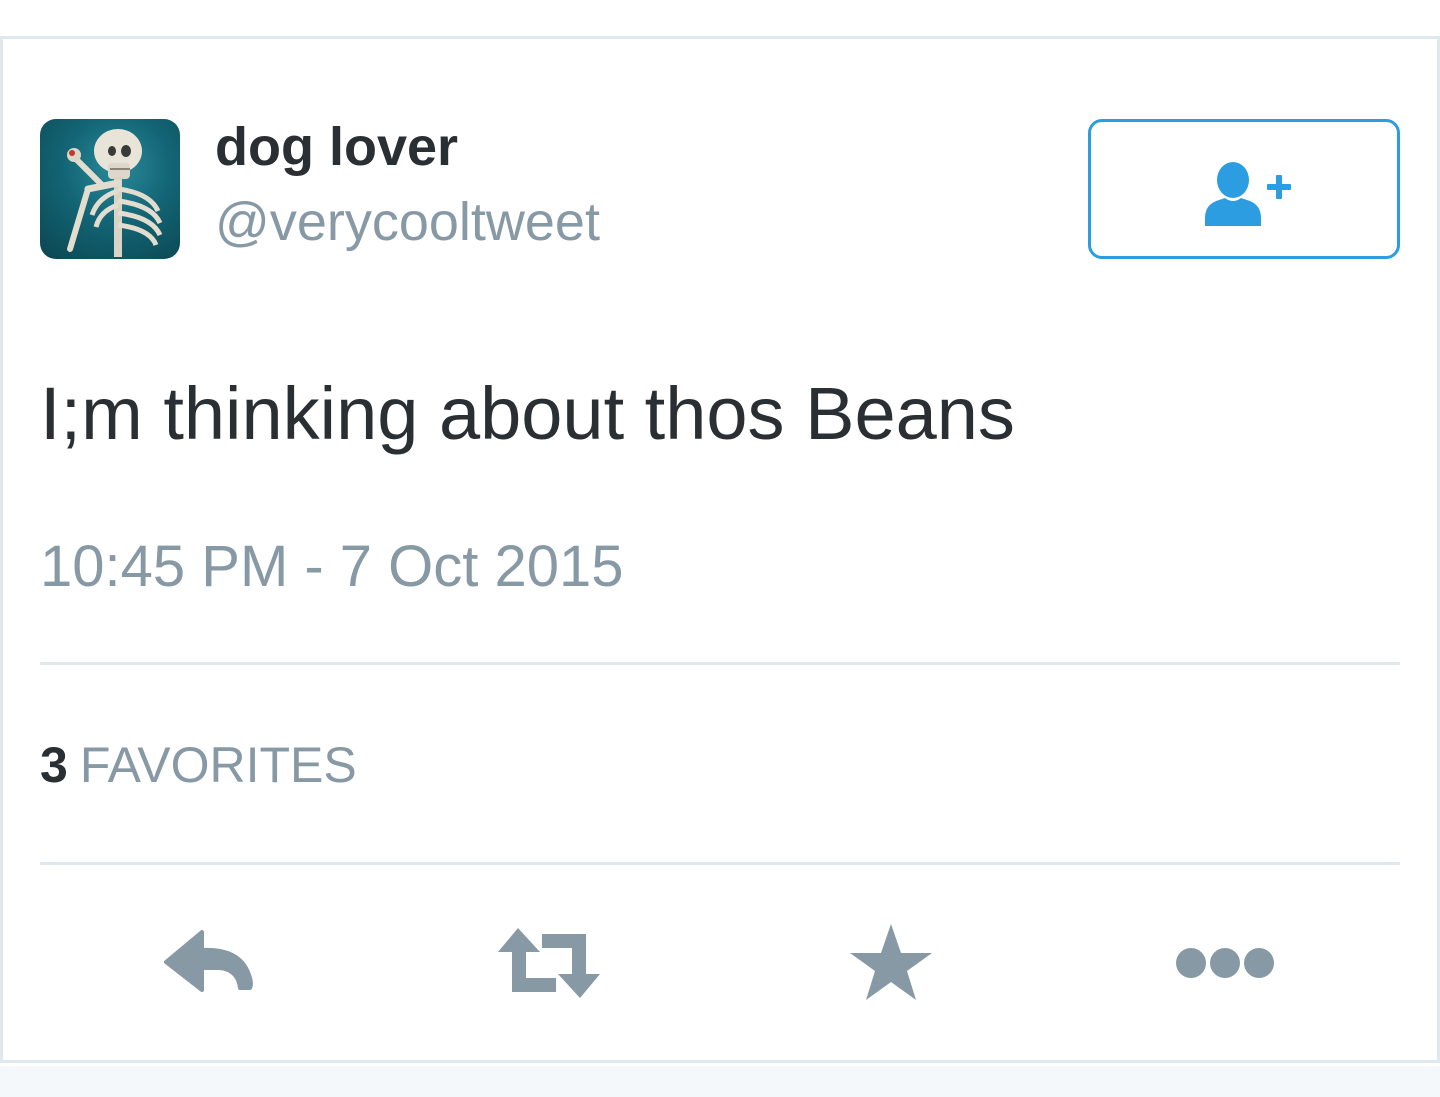 Image resolution: width=1440 pixels, height=1097 pixels. I want to click on reply-button, so click(215, 963).